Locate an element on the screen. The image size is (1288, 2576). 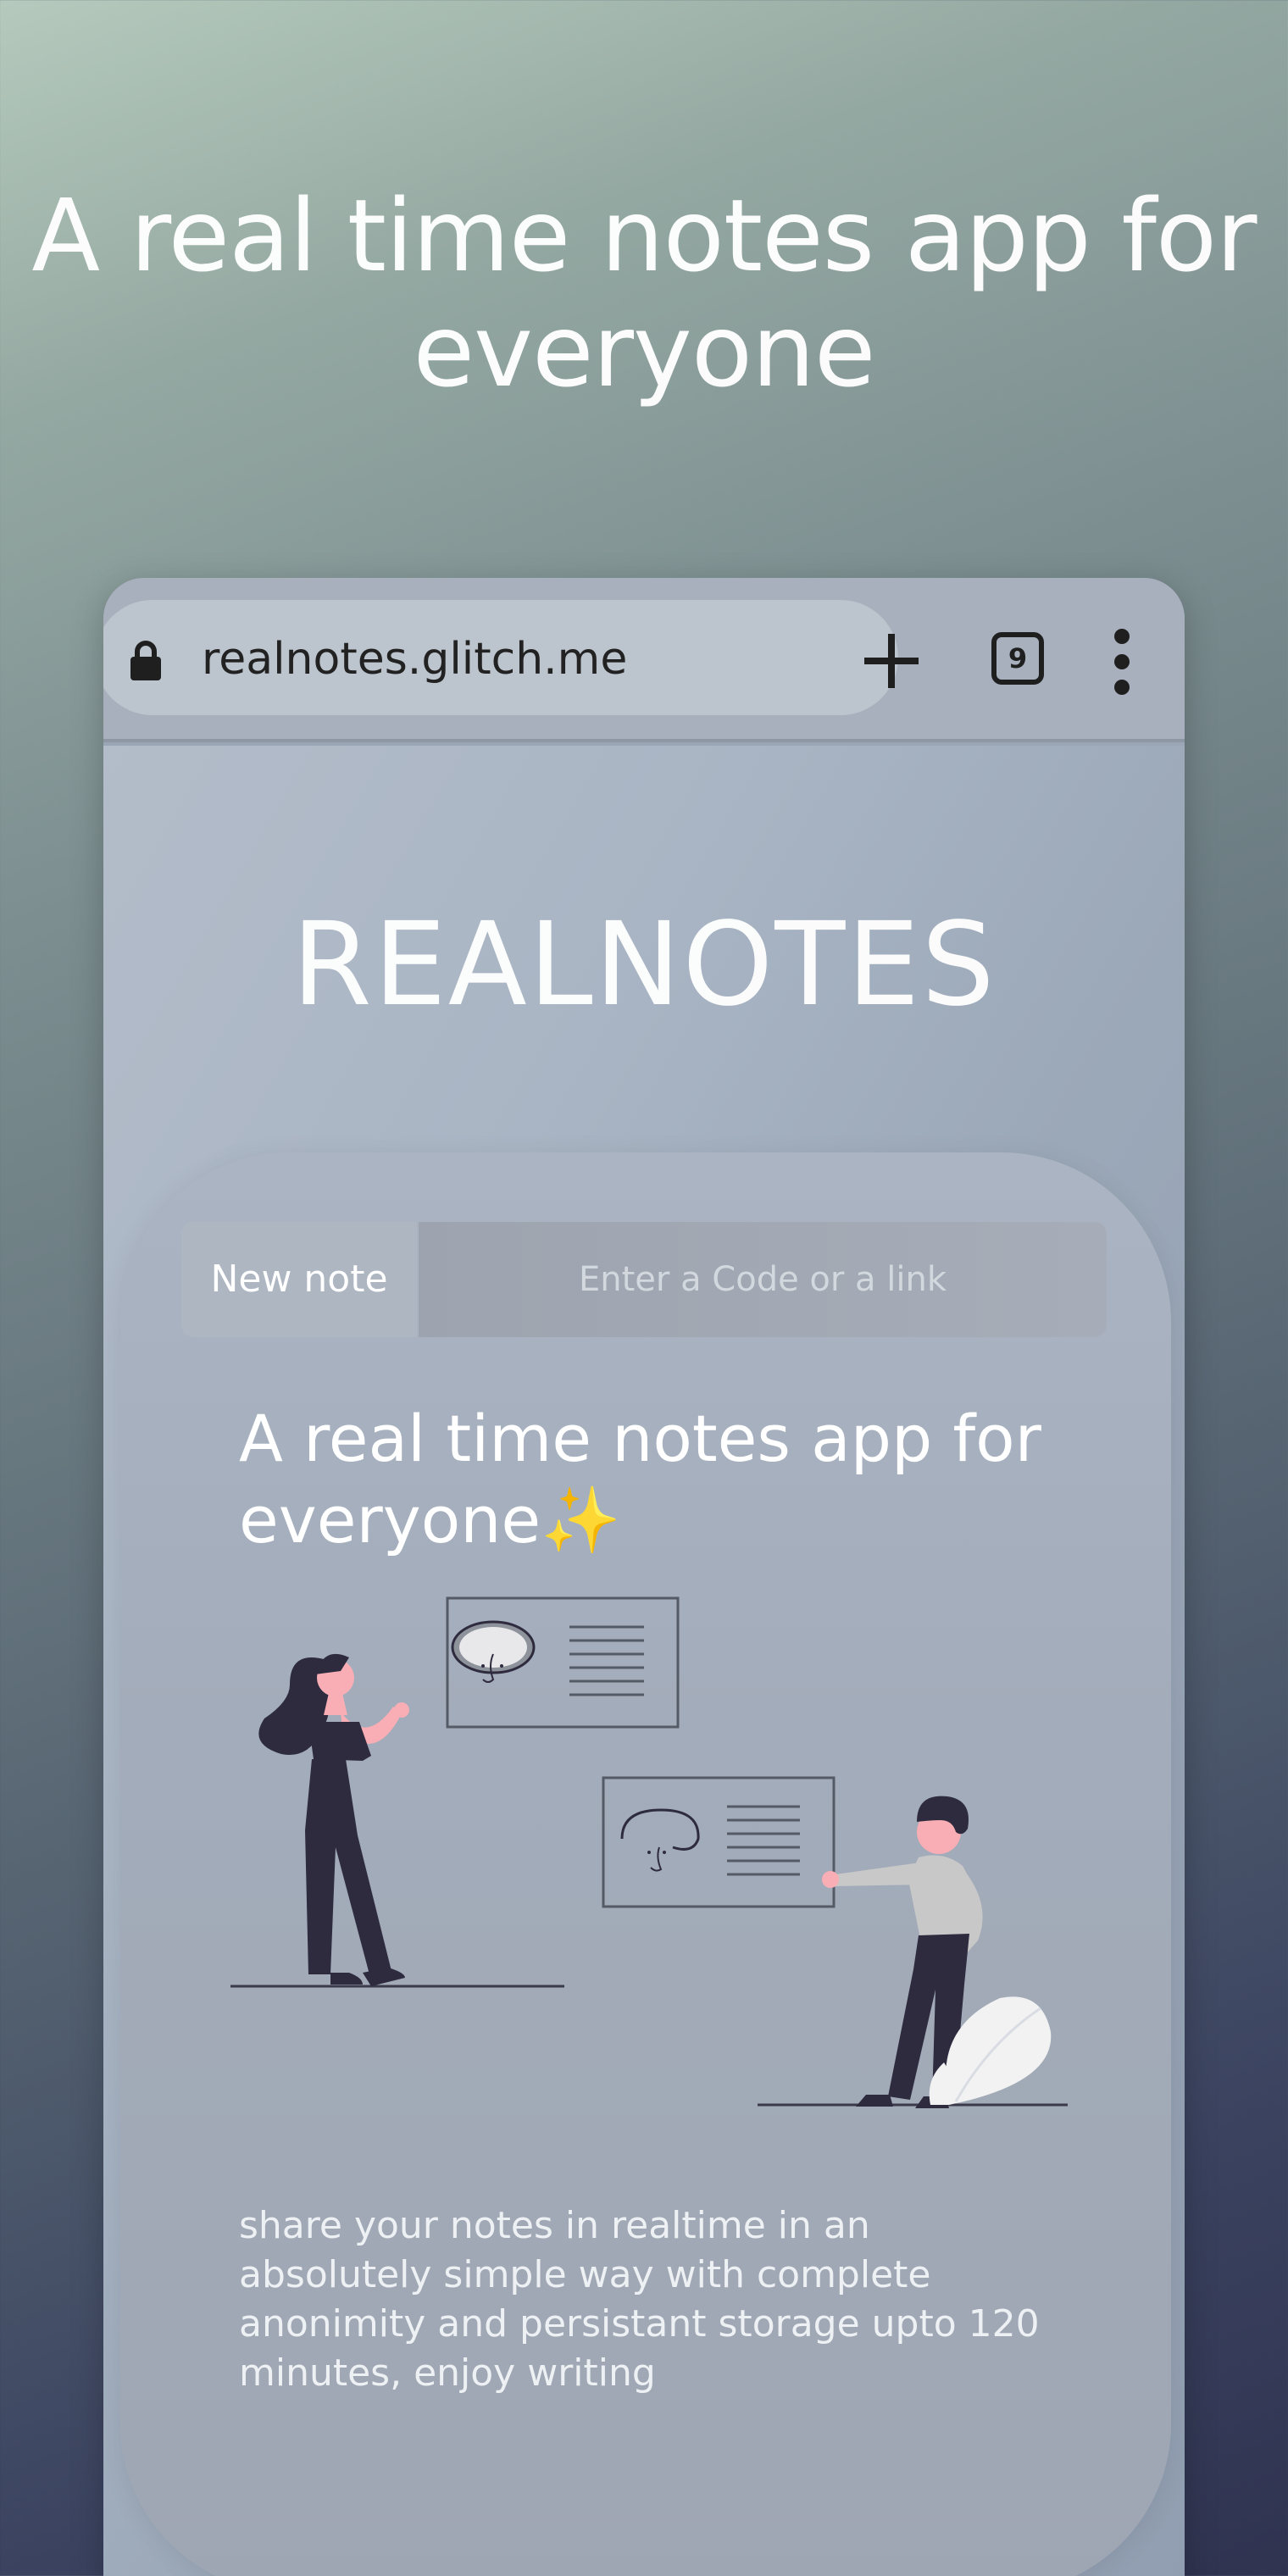
code-or-link-input is located at coordinates (763, 1279).